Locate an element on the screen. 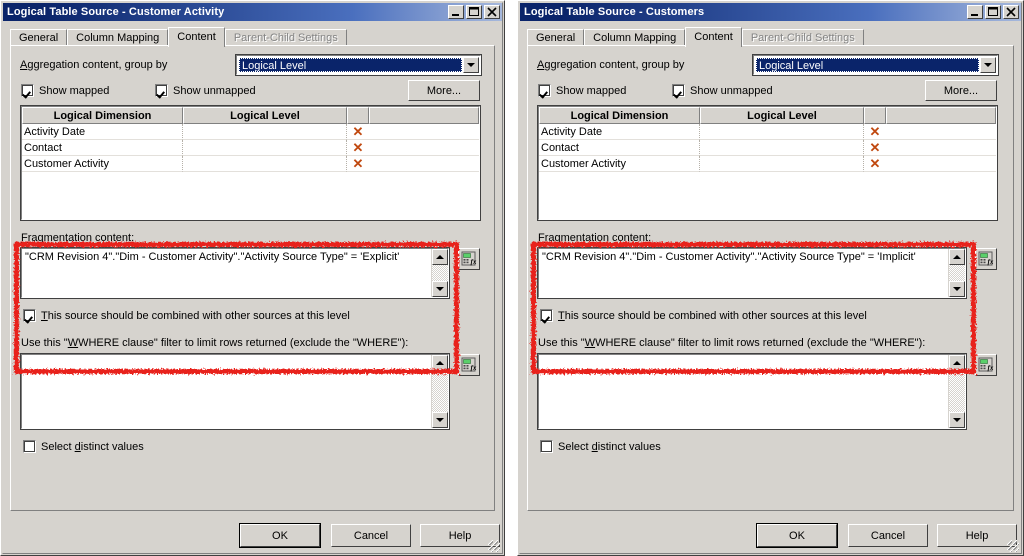  show-unmapped-label: Show unmapped is located at coordinates (214, 90).